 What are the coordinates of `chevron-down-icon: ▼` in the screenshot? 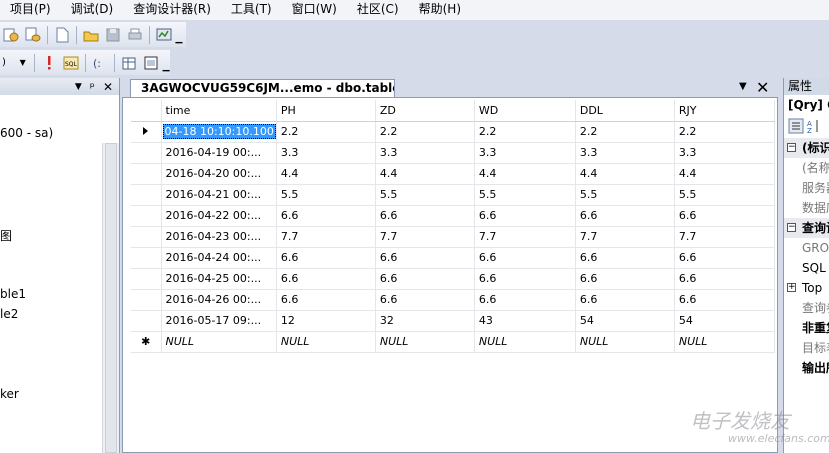 It's located at (25, 63).